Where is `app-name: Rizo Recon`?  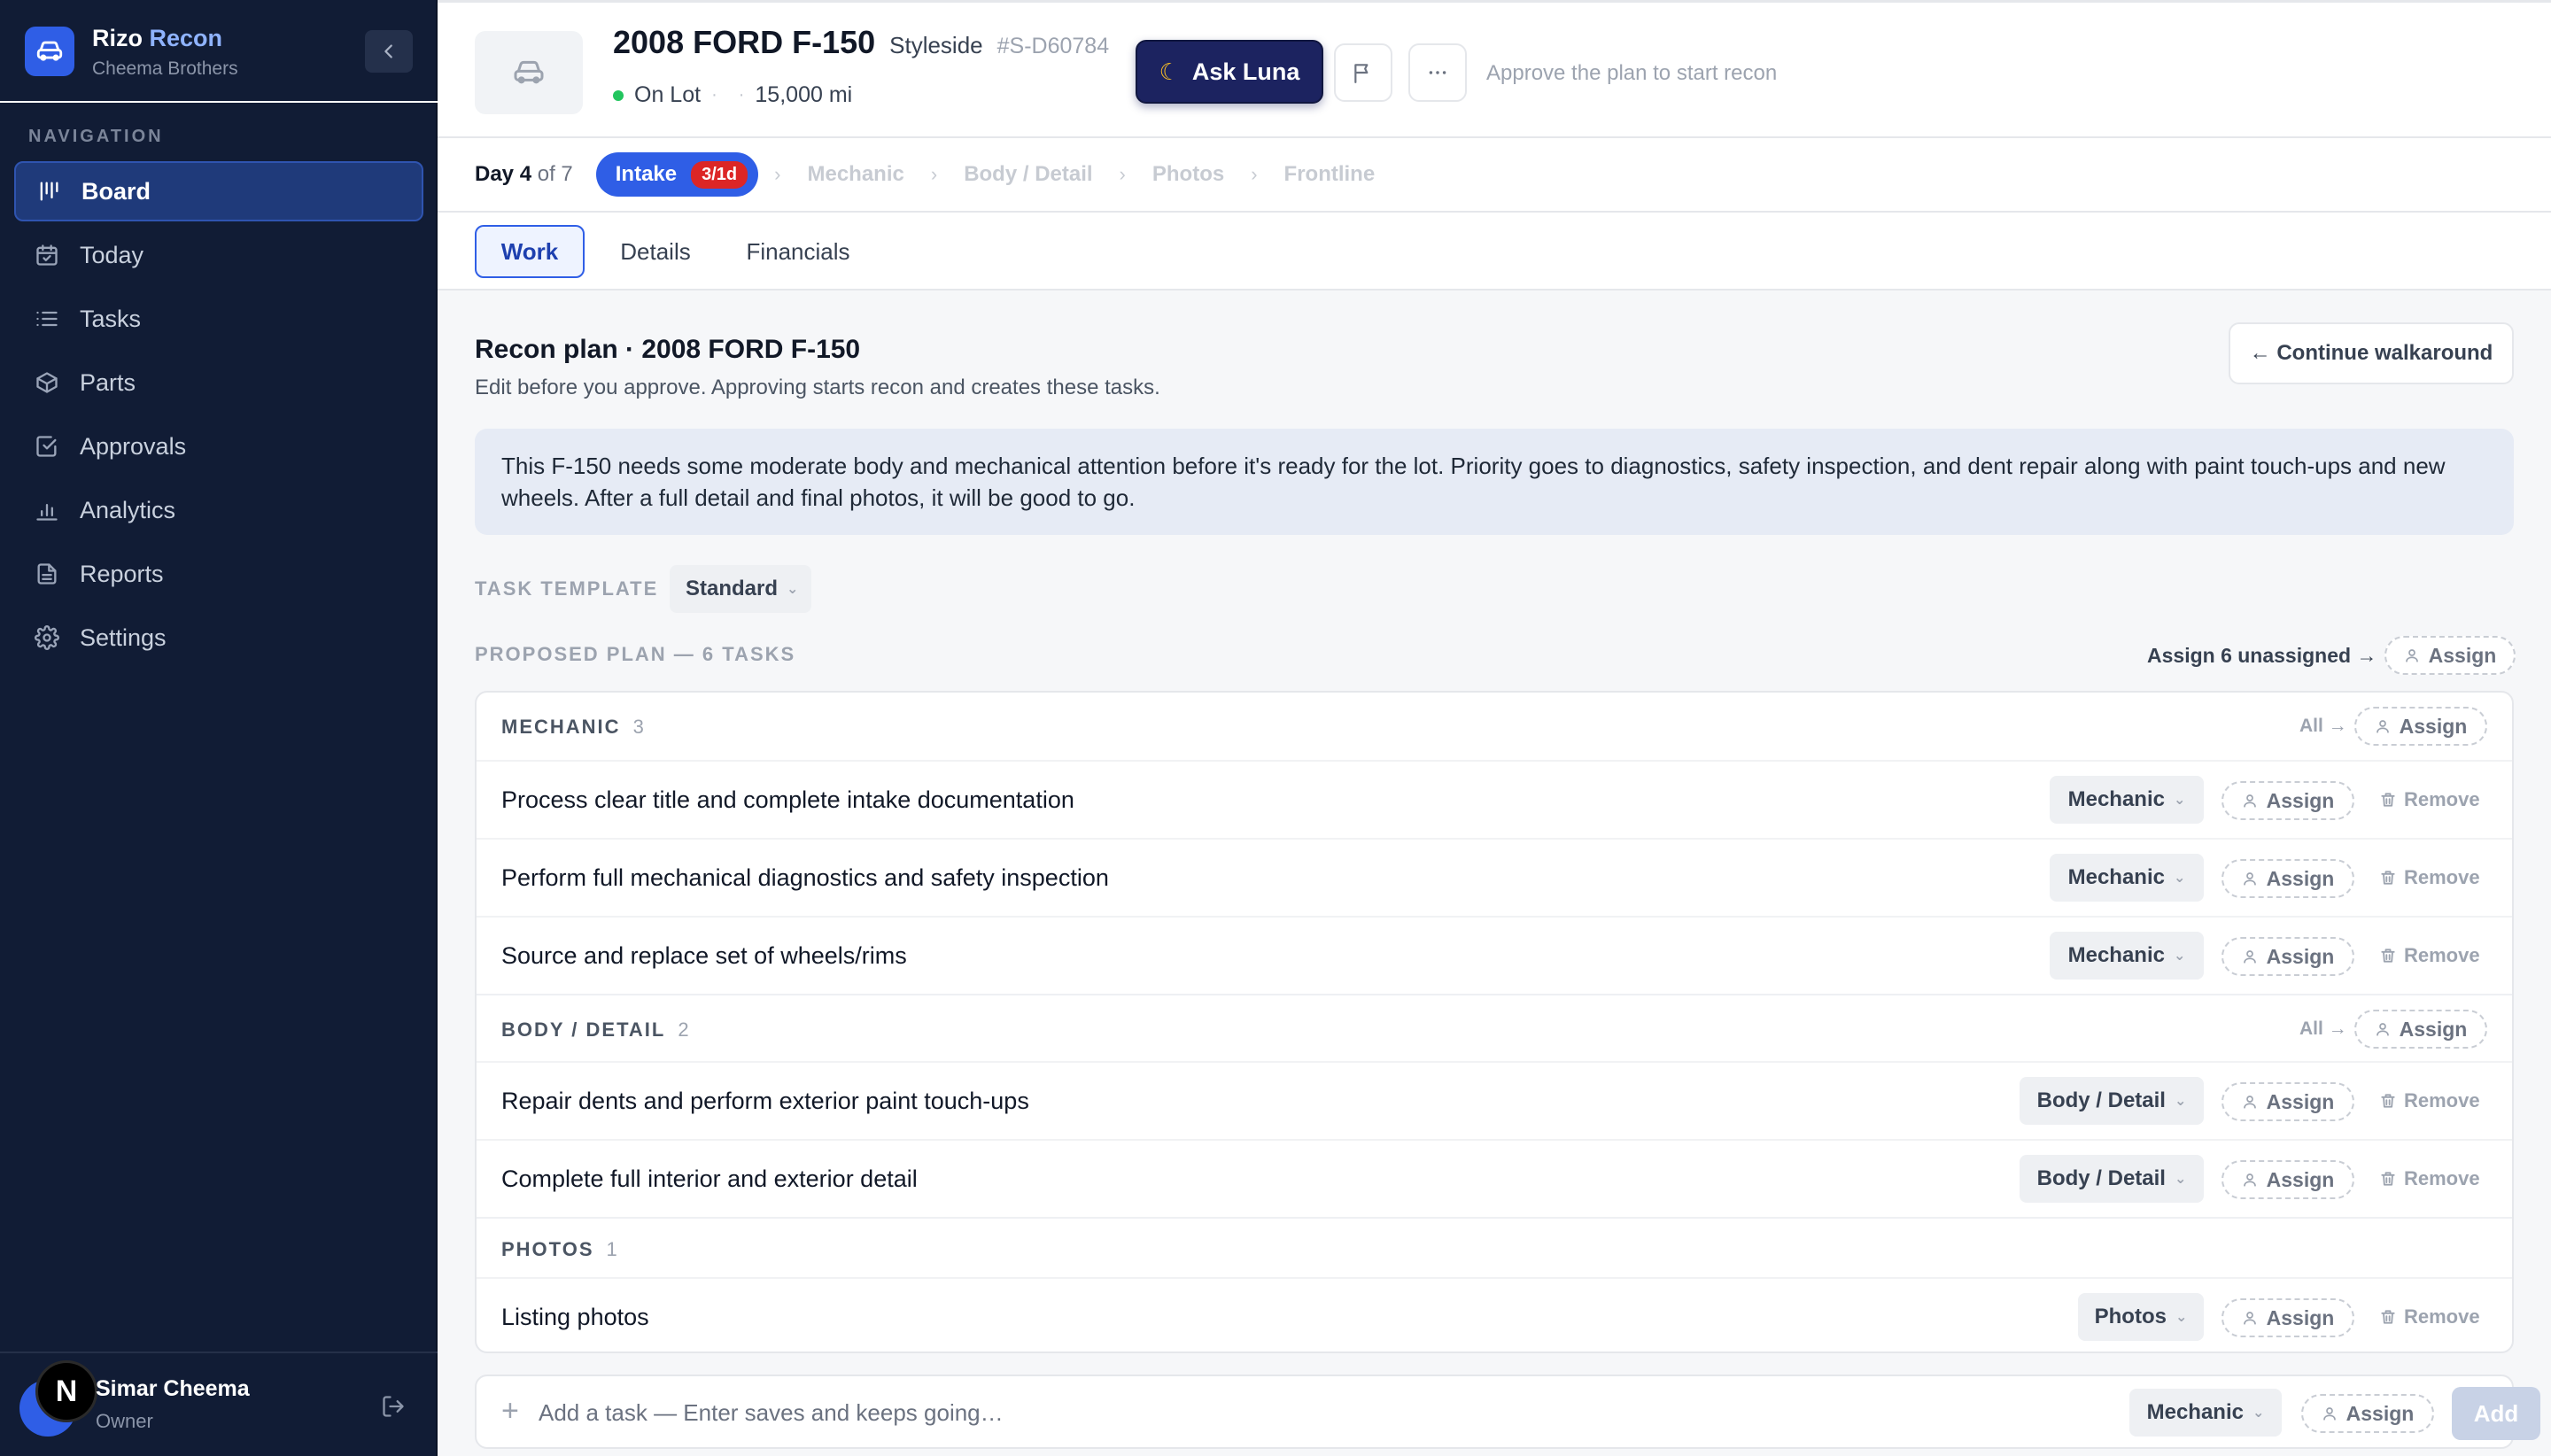 app-name: Rizo Recon is located at coordinates (157, 38).